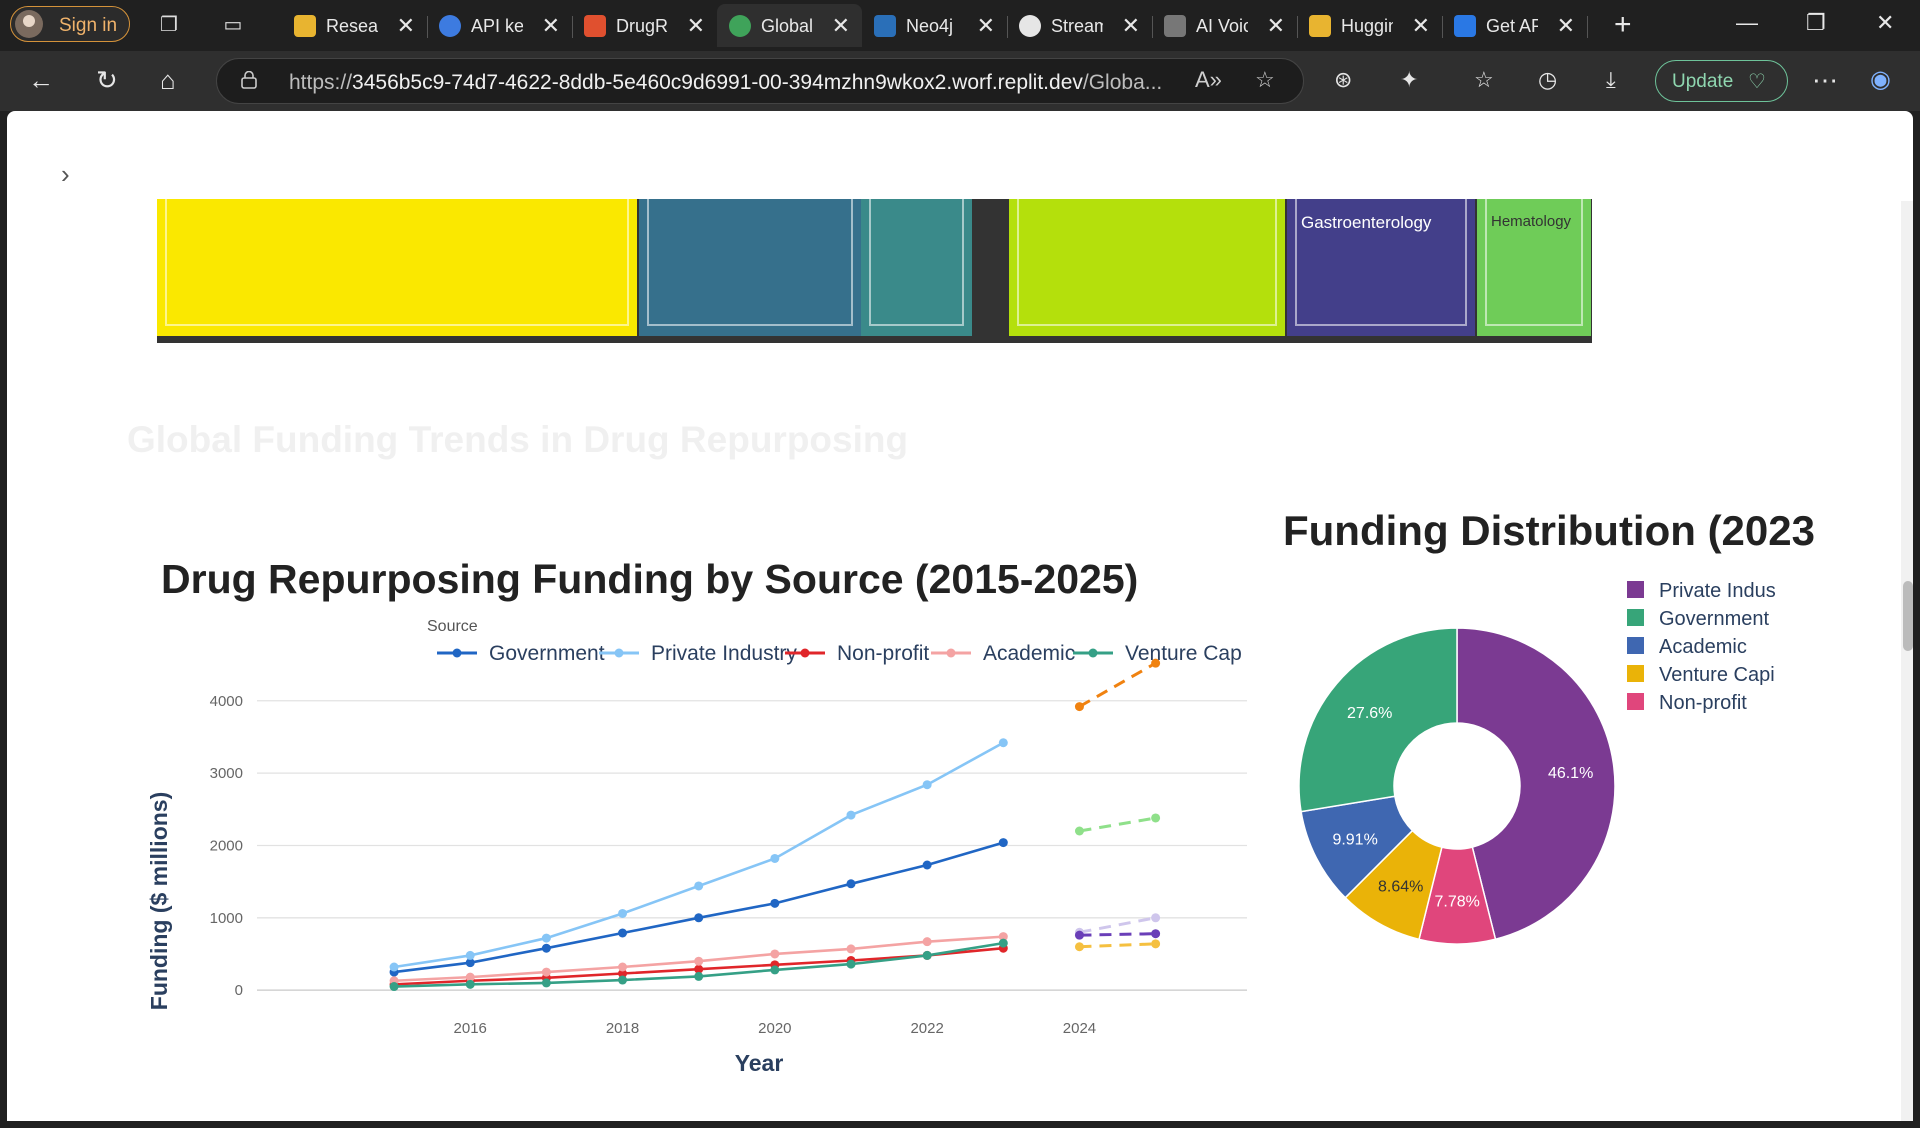  I want to click on refresh-icon: ↻, so click(107, 80).